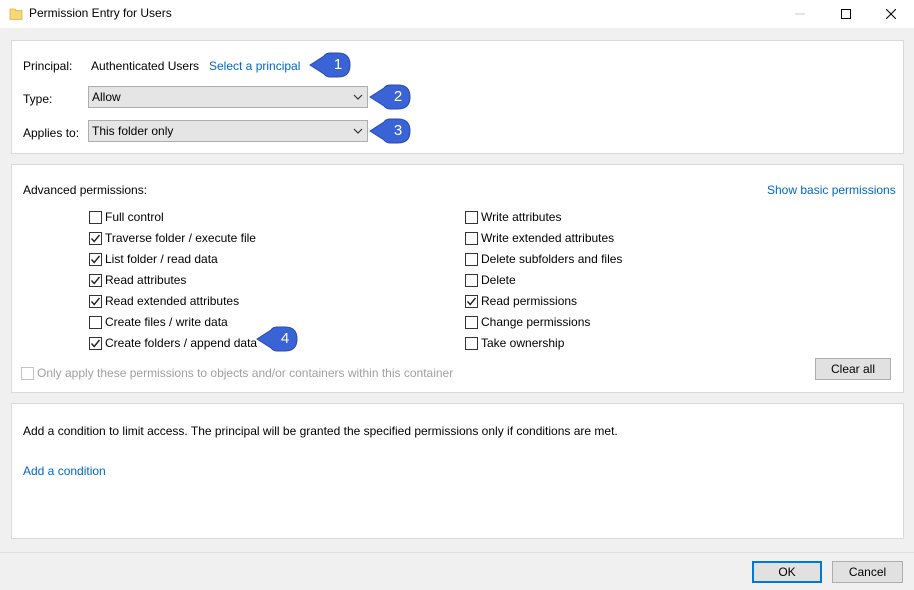 This screenshot has width=914, height=590. Describe the element at coordinates (338, 64) in the screenshot. I see `callout-number: 1` at that location.